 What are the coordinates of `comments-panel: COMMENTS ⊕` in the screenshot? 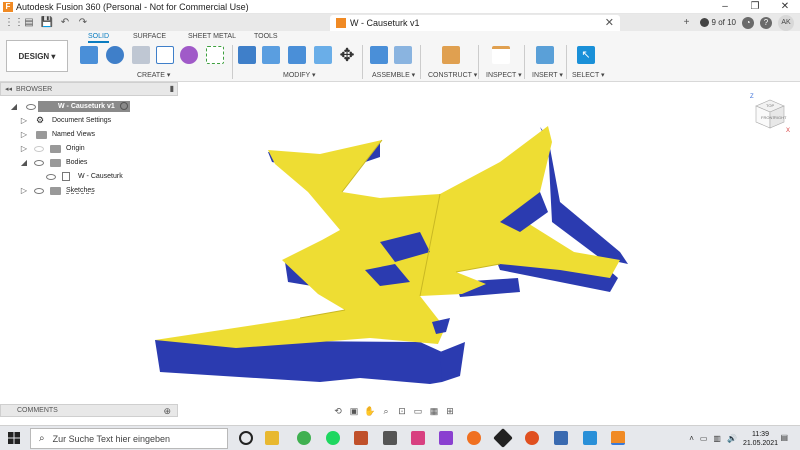 It's located at (89, 410).